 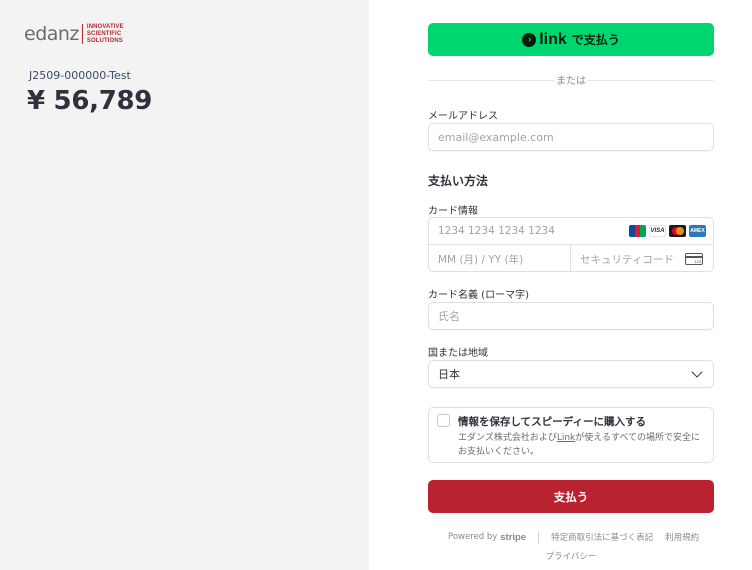 I want to click on logo-tagline-line: INNOVATIVE, so click(x=105, y=27).